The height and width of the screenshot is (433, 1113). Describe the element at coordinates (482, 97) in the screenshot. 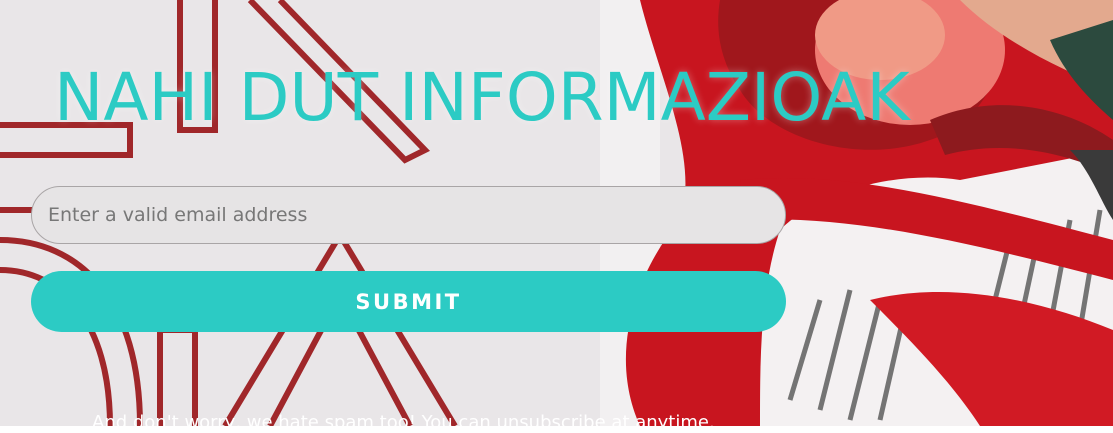

I see `page-title: NAHI DUT INFORMAZIOAK` at that location.